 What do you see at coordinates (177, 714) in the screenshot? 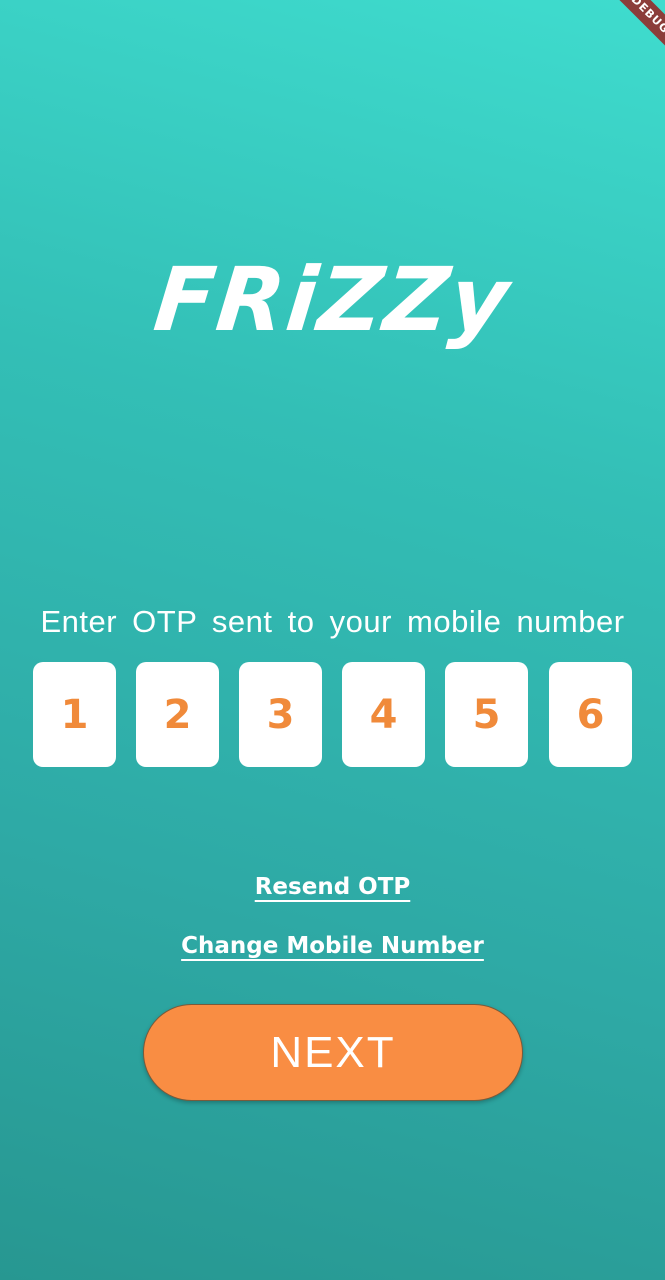
I see `otp-digit-2: 2` at bounding box center [177, 714].